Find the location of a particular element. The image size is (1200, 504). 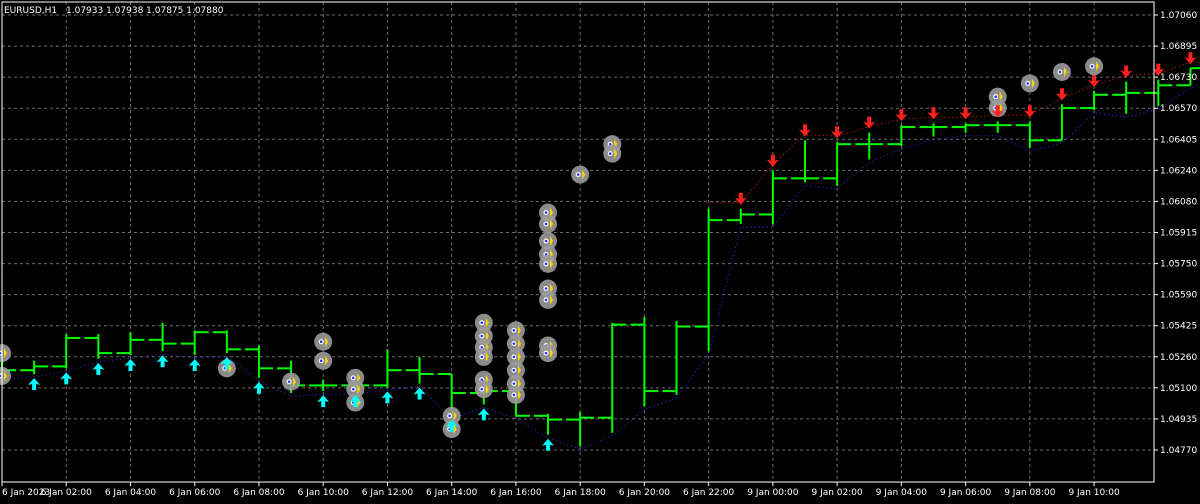

price-label: 1.04935 is located at coordinates (1178, 420).